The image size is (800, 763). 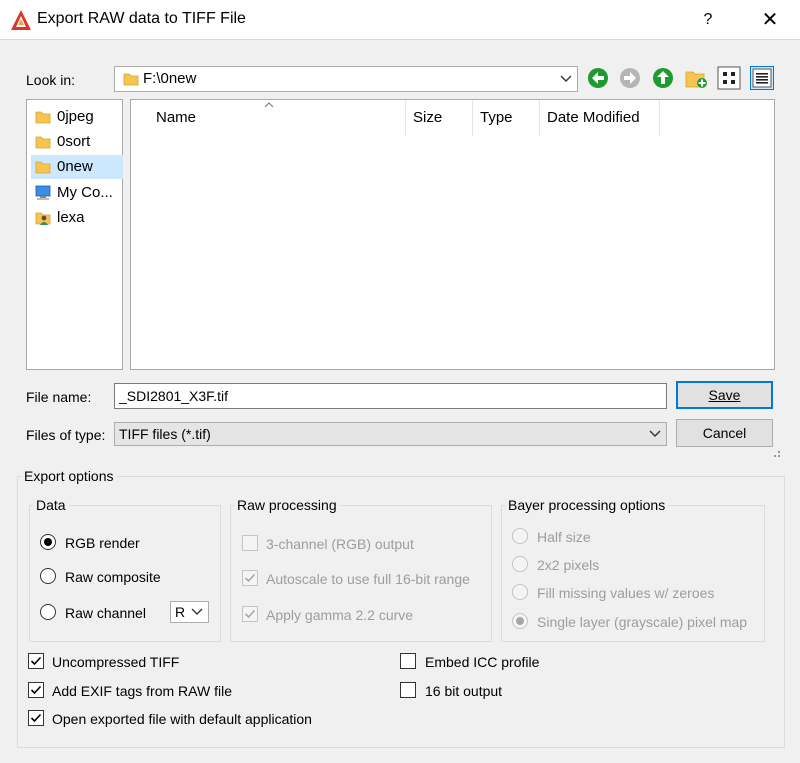 What do you see at coordinates (340, 615) in the screenshot?
I see `gamma-label: Apply gamma 2.2 curve` at bounding box center [340, 615].